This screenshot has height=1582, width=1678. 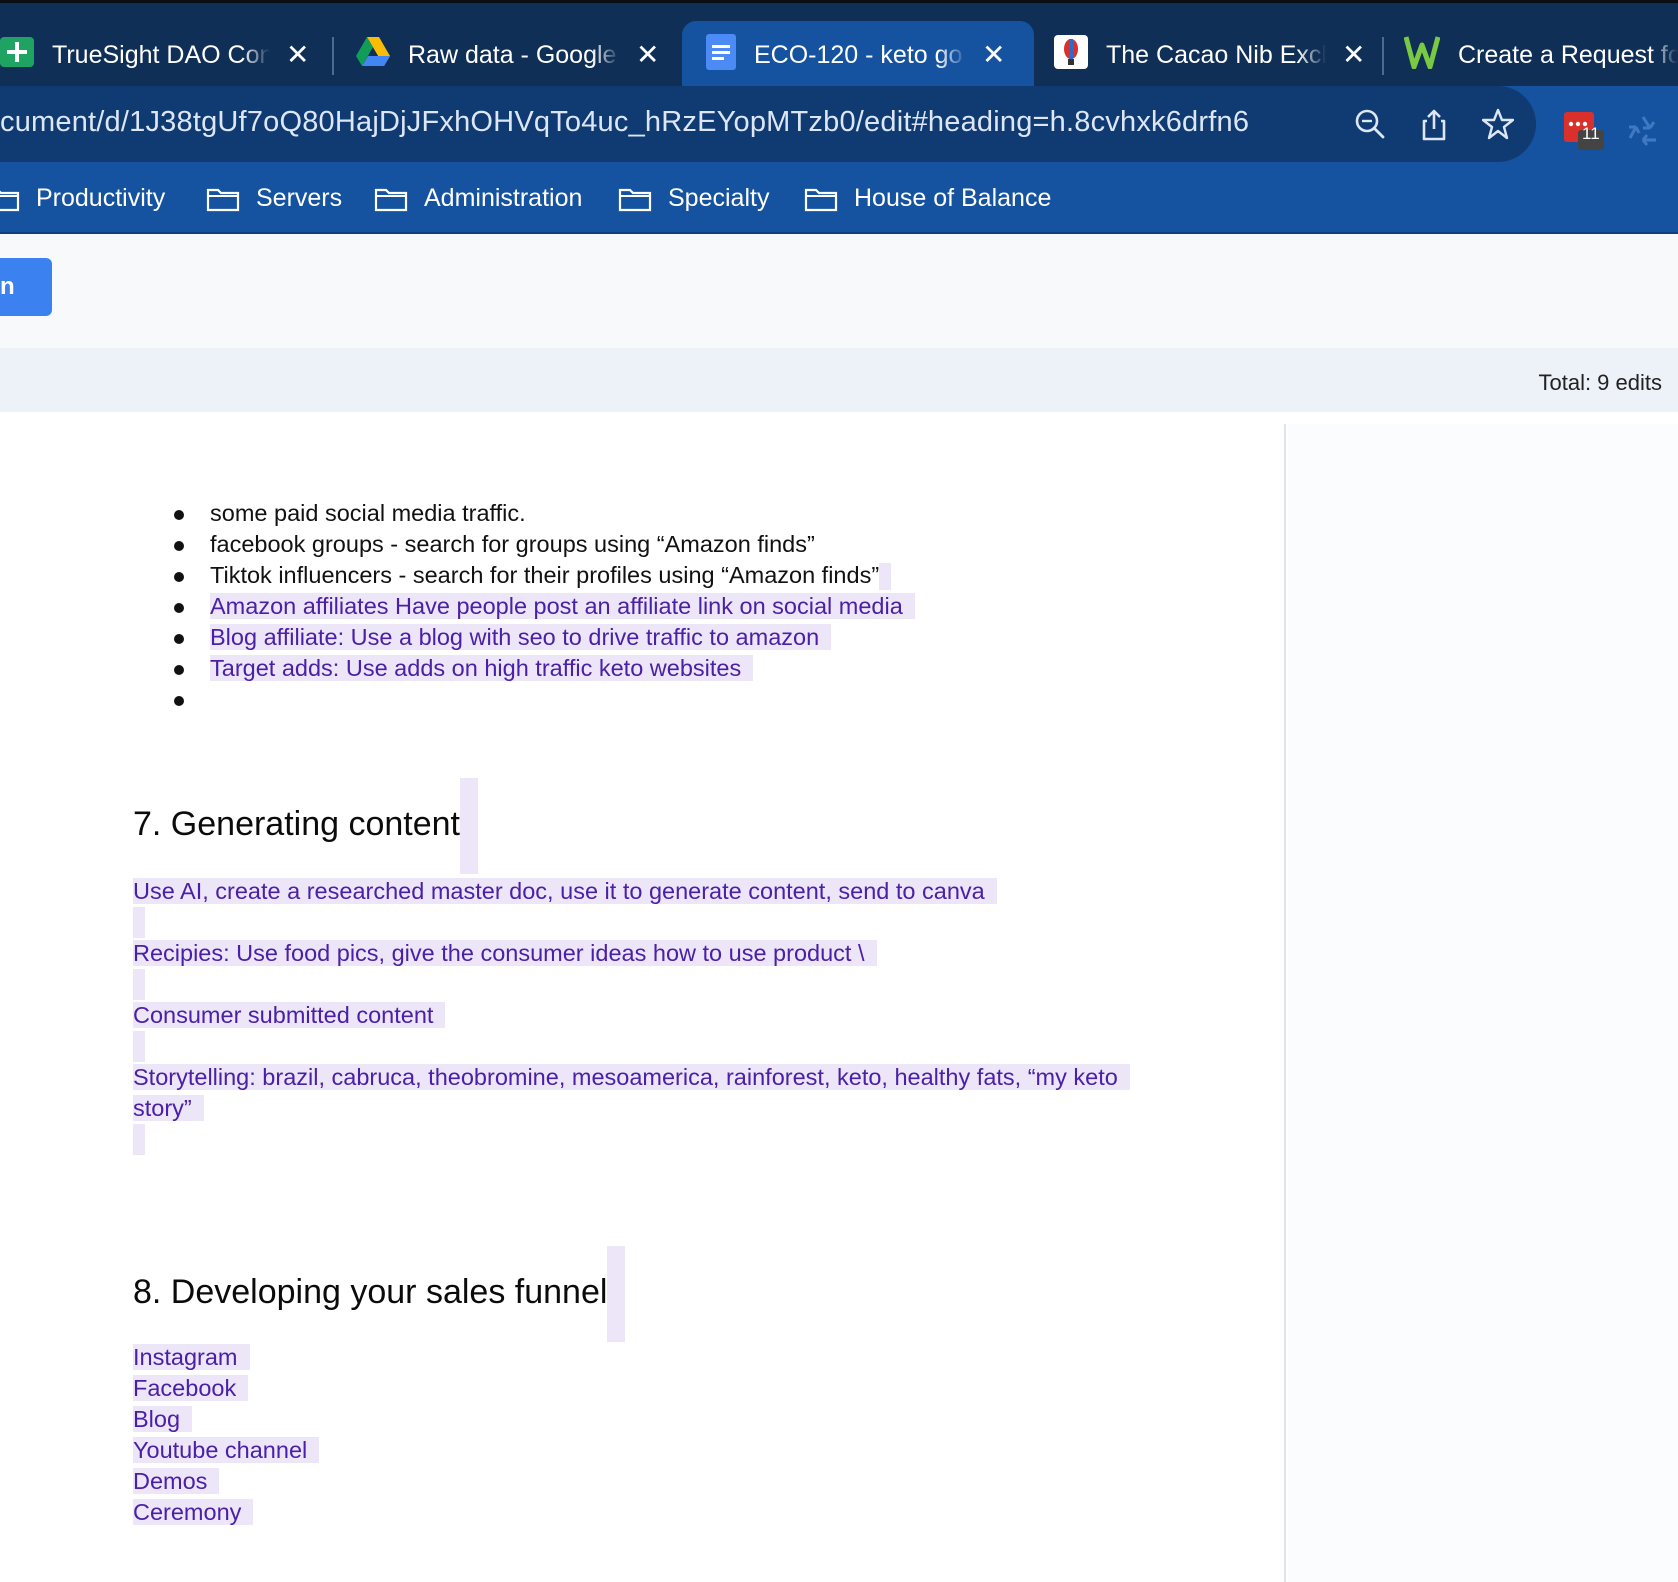 I want to click on bookmark-label: Administration, so click(x=503, y=198).